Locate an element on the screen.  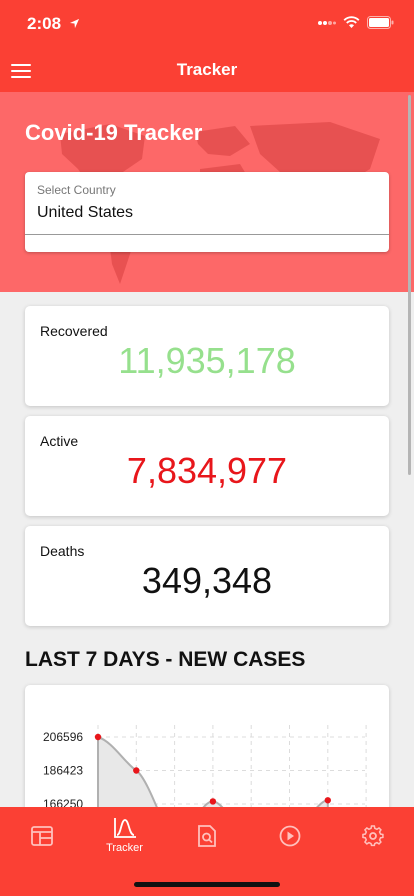
home-indicator is located at coordinates (207, 884).